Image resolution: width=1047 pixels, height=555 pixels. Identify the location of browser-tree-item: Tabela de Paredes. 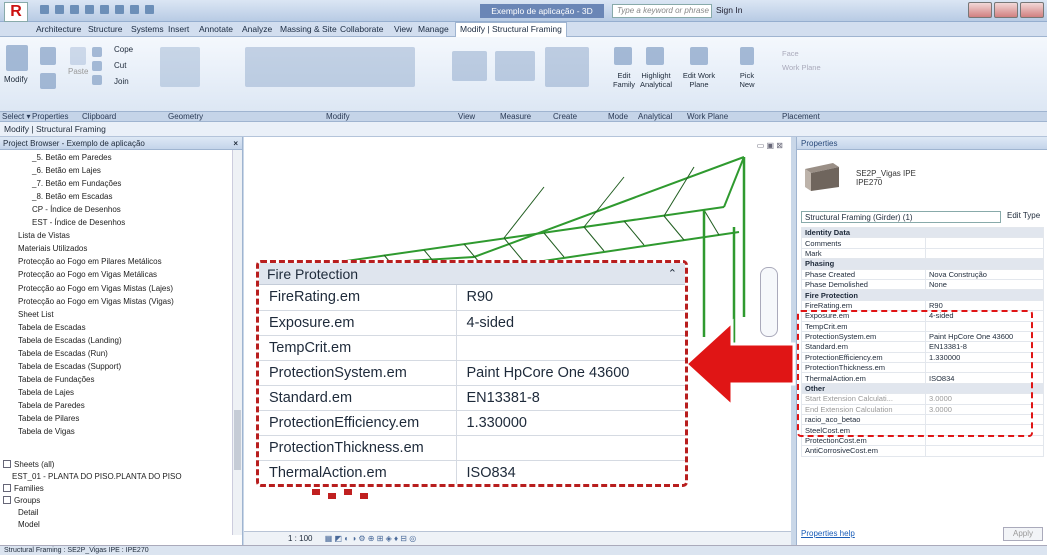
(51, 405).